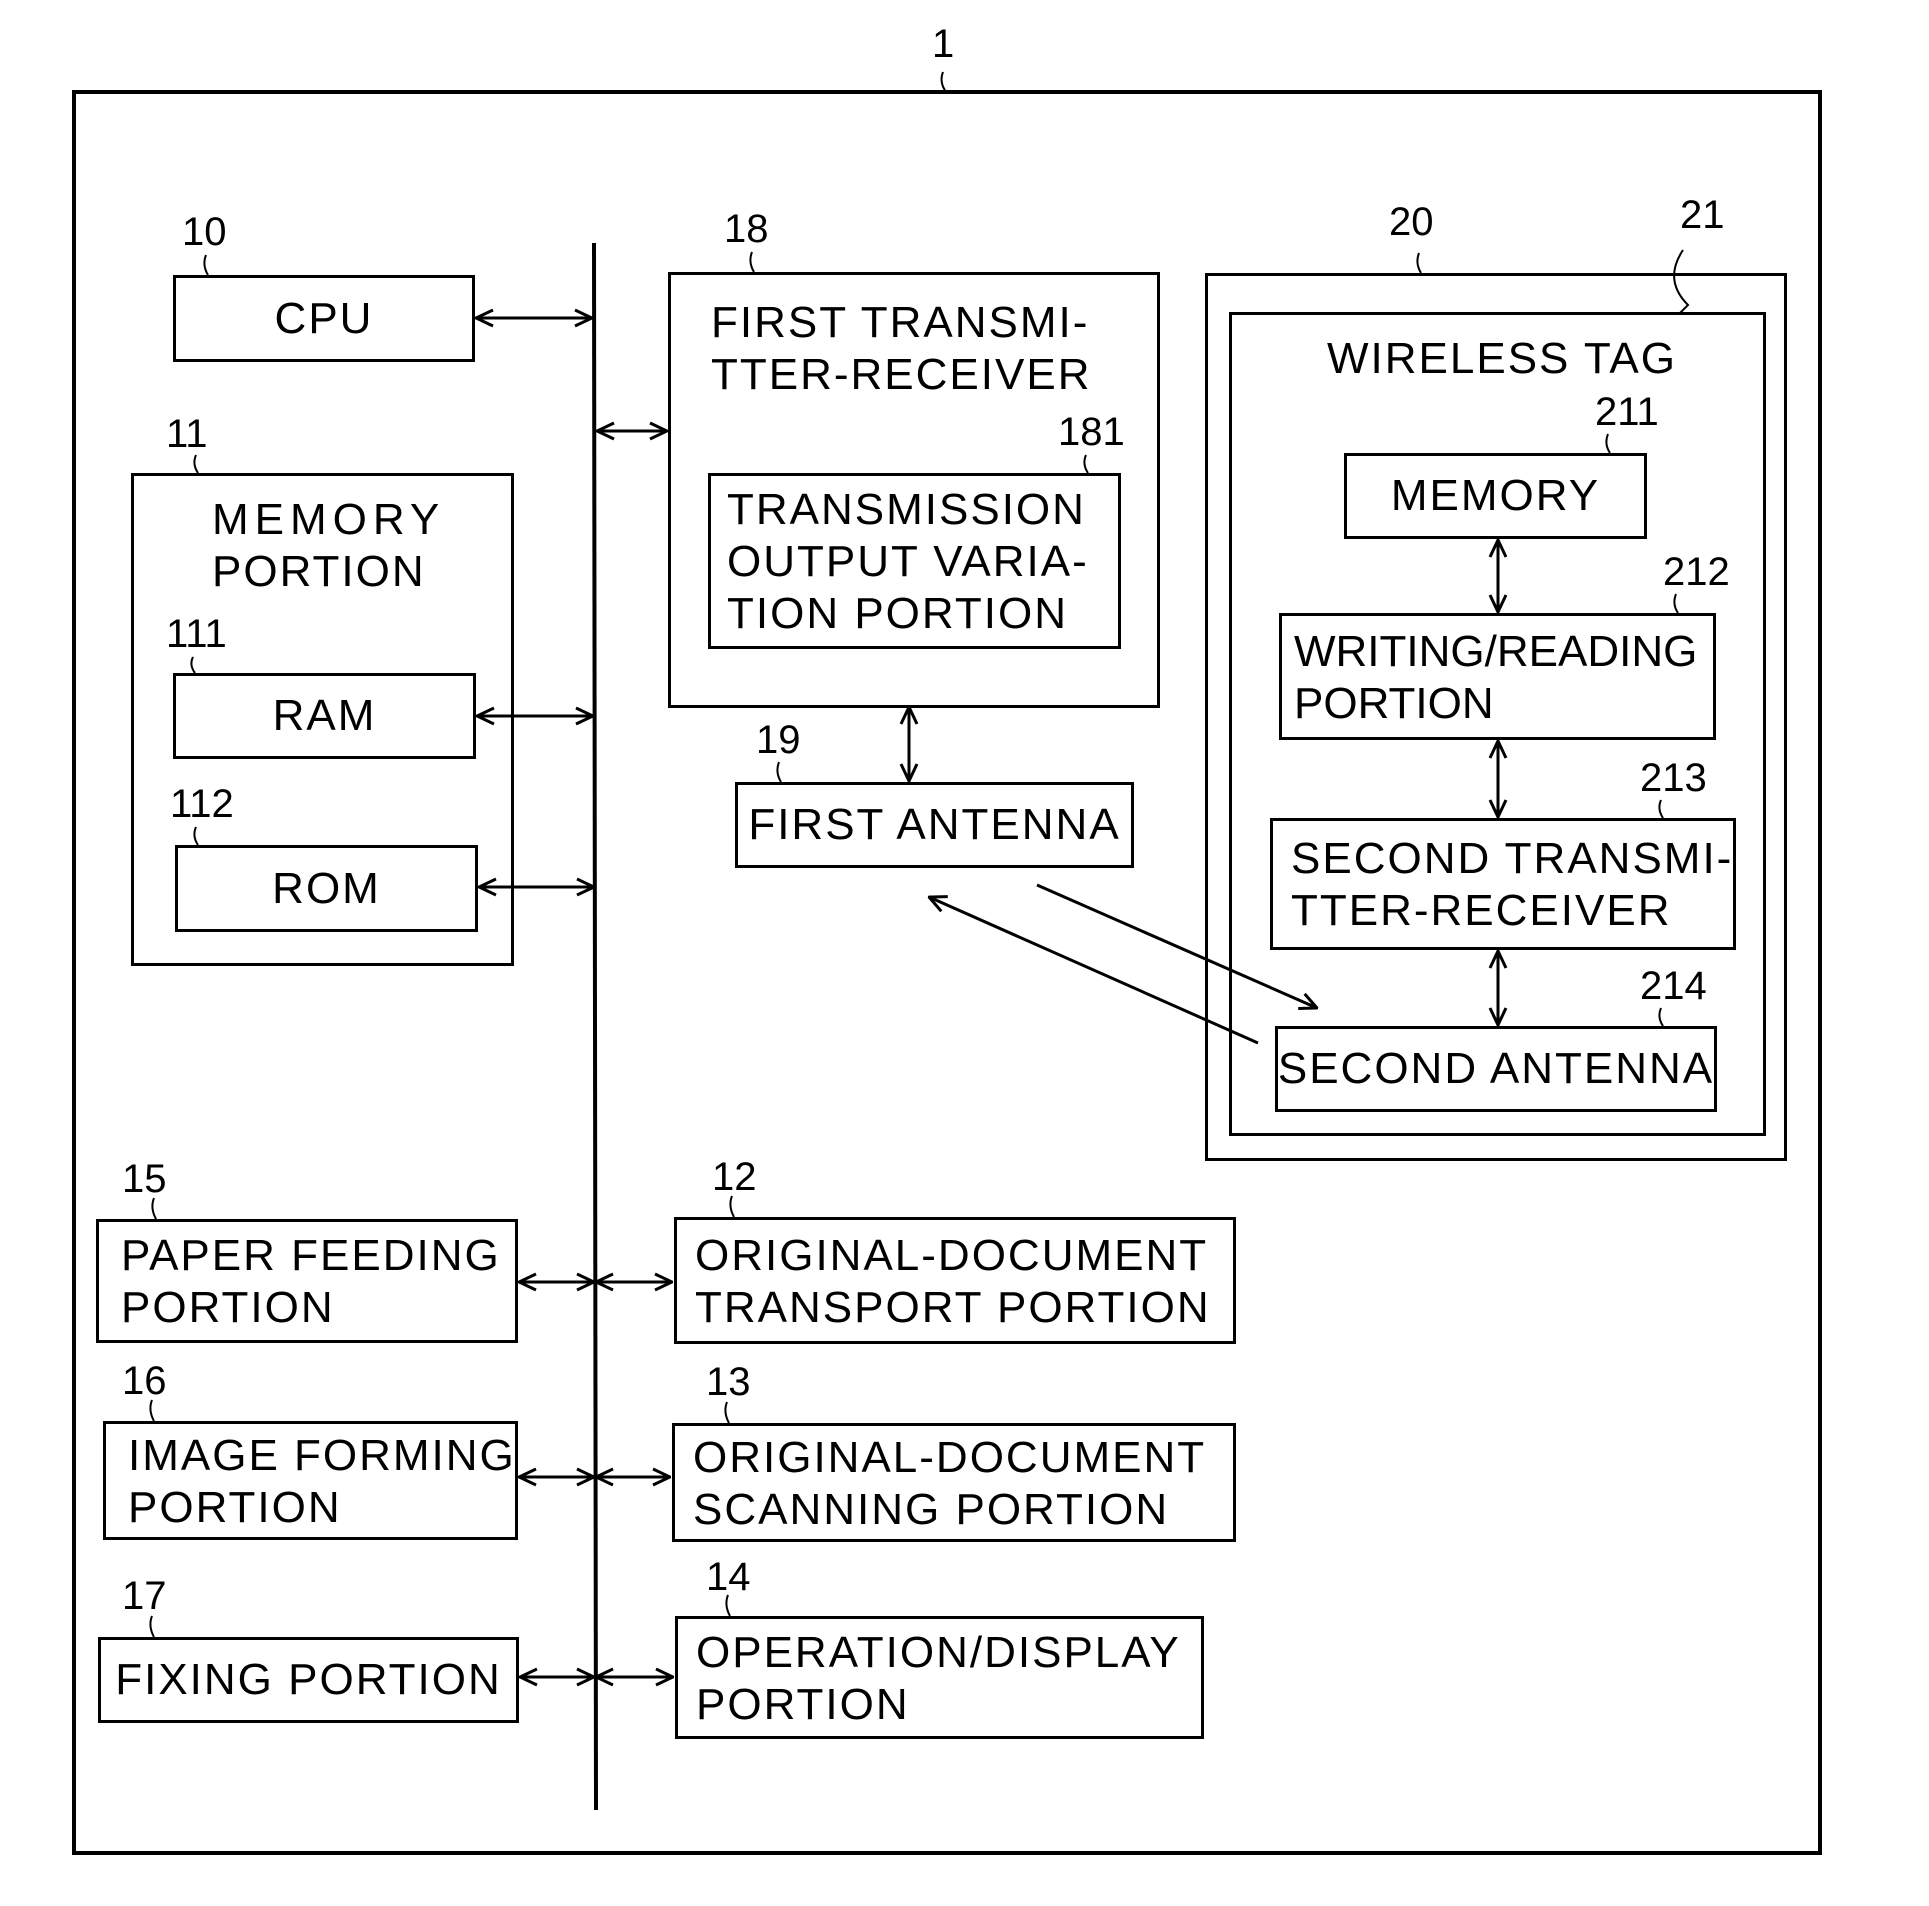  What do you see at coordinates (204, 232) in the screenshot?
I see `ref-cpu: 10` at bounding box center [204, 232].